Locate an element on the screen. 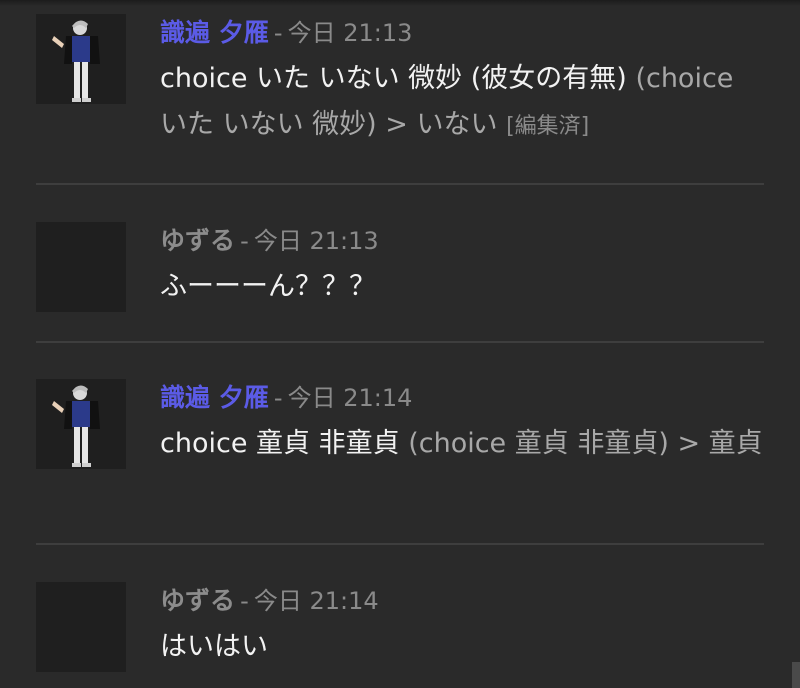  message-text-main: はいはい is located at coordinates (214, 646).